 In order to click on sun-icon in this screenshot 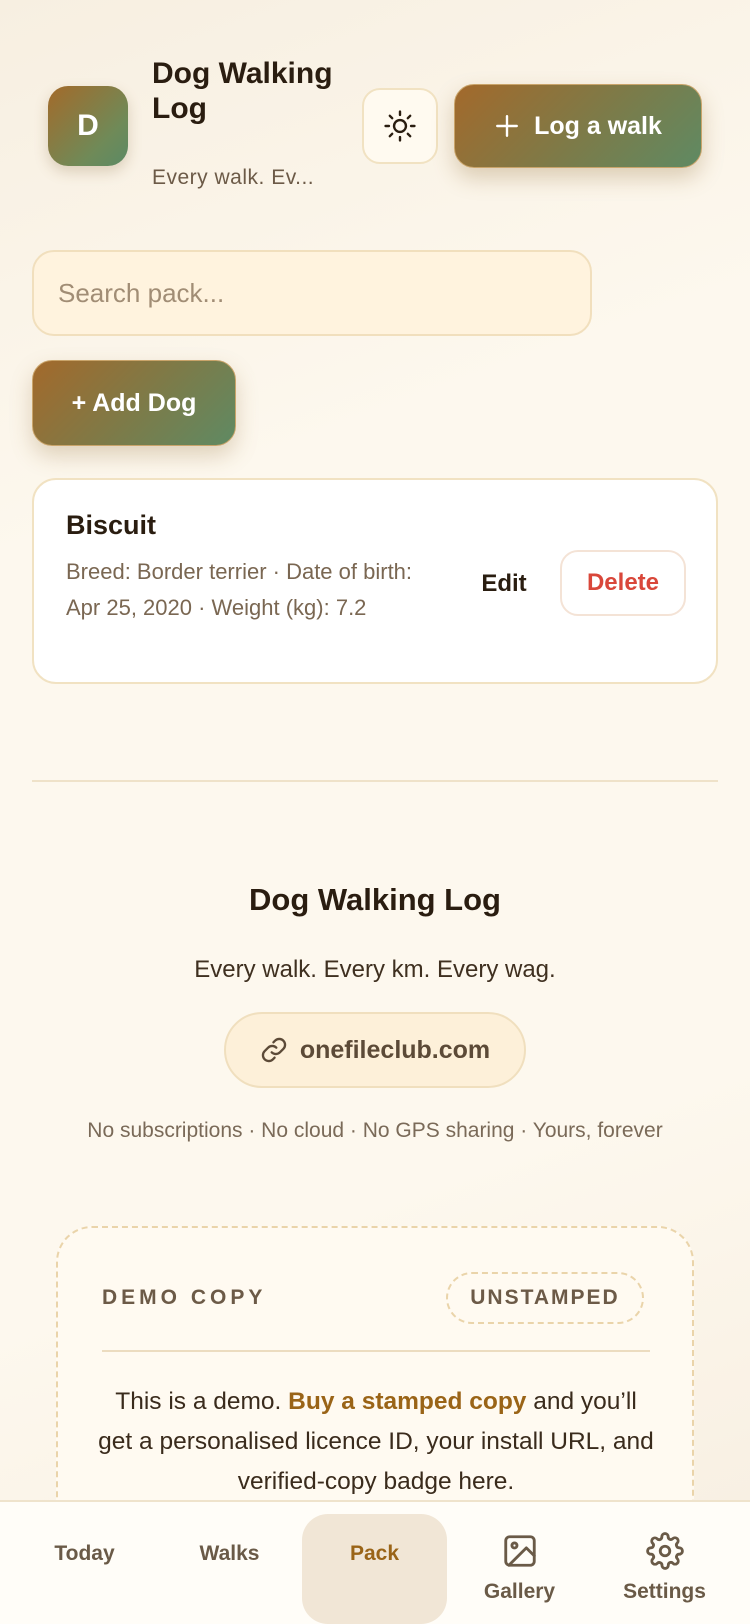, I will do `click(400, 126)`.